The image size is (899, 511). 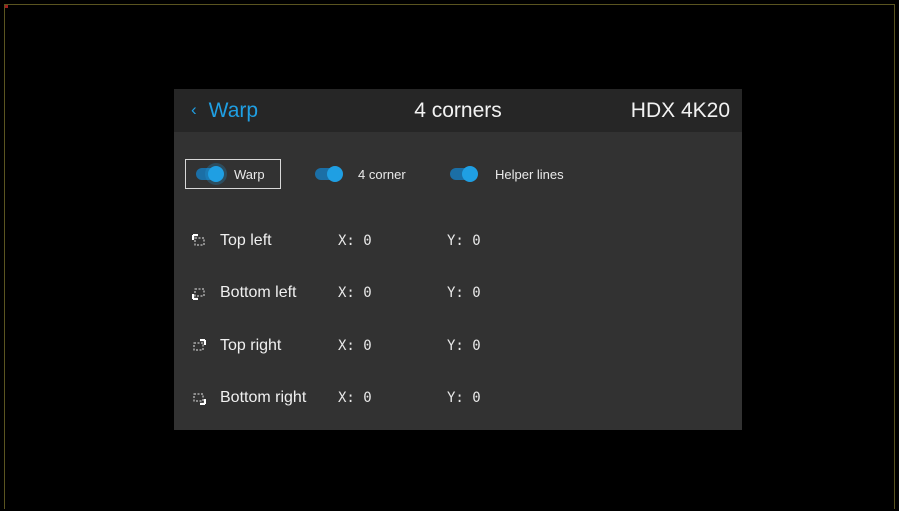 I want to click on bottom-right-corner-icon, so click(x=199, y=399).